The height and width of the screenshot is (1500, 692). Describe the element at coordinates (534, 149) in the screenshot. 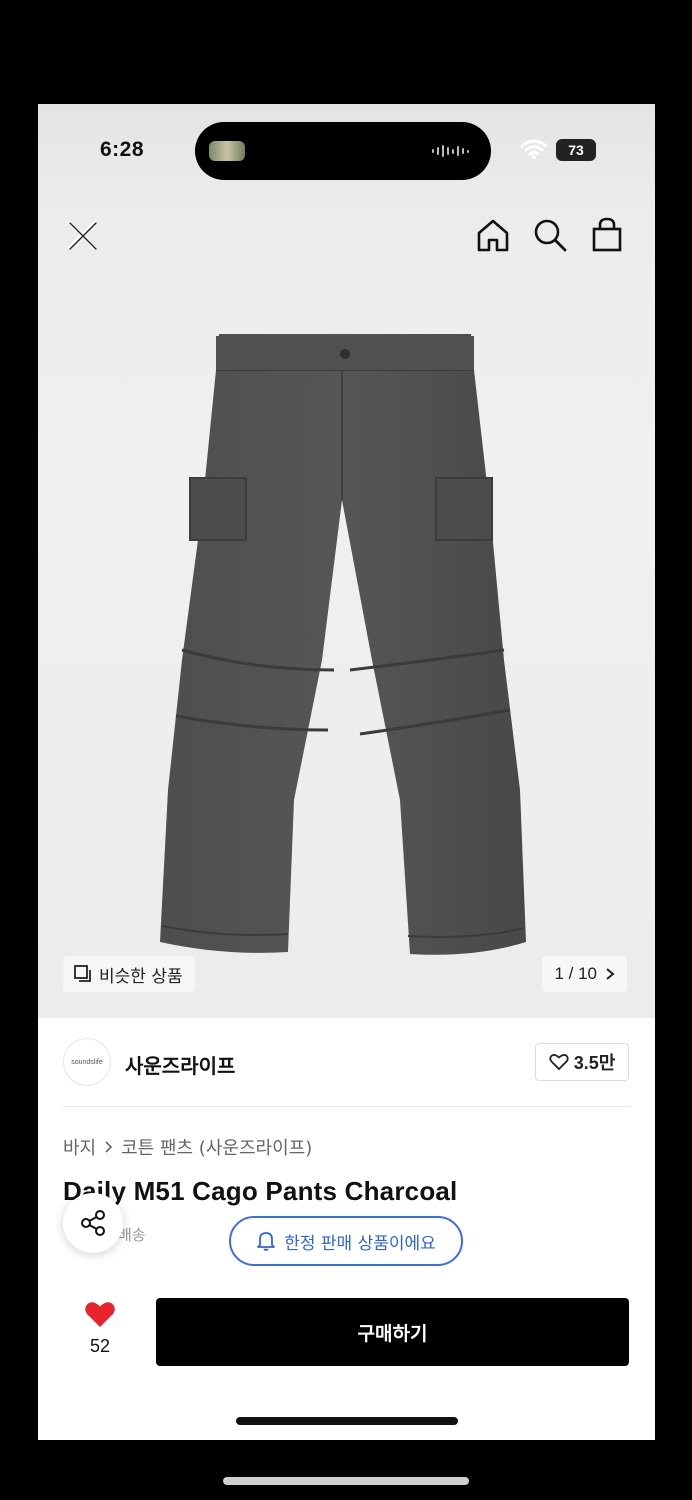

I see `wifi-icon` at that location.